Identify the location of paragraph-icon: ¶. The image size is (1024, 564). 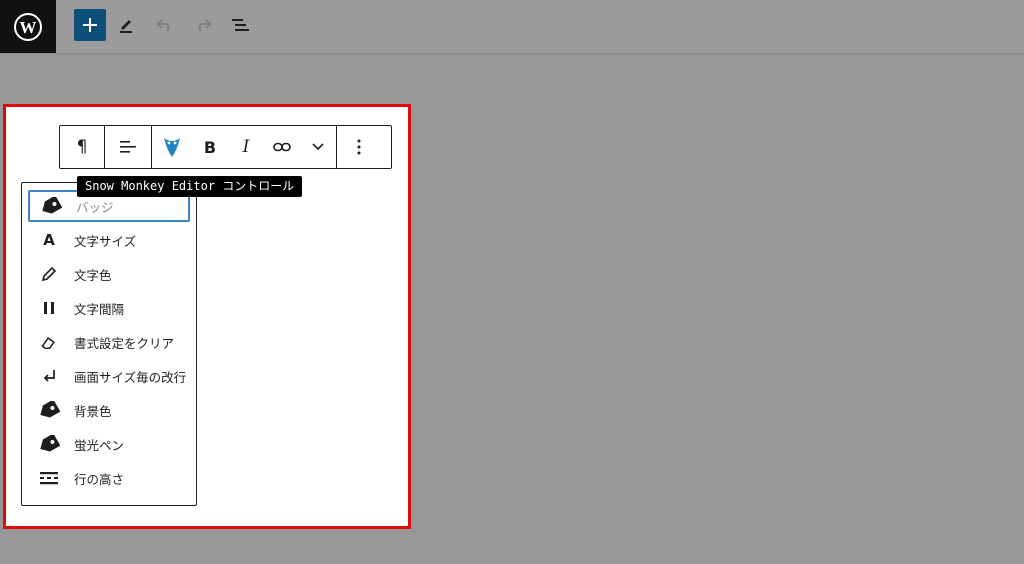
(82, 147).